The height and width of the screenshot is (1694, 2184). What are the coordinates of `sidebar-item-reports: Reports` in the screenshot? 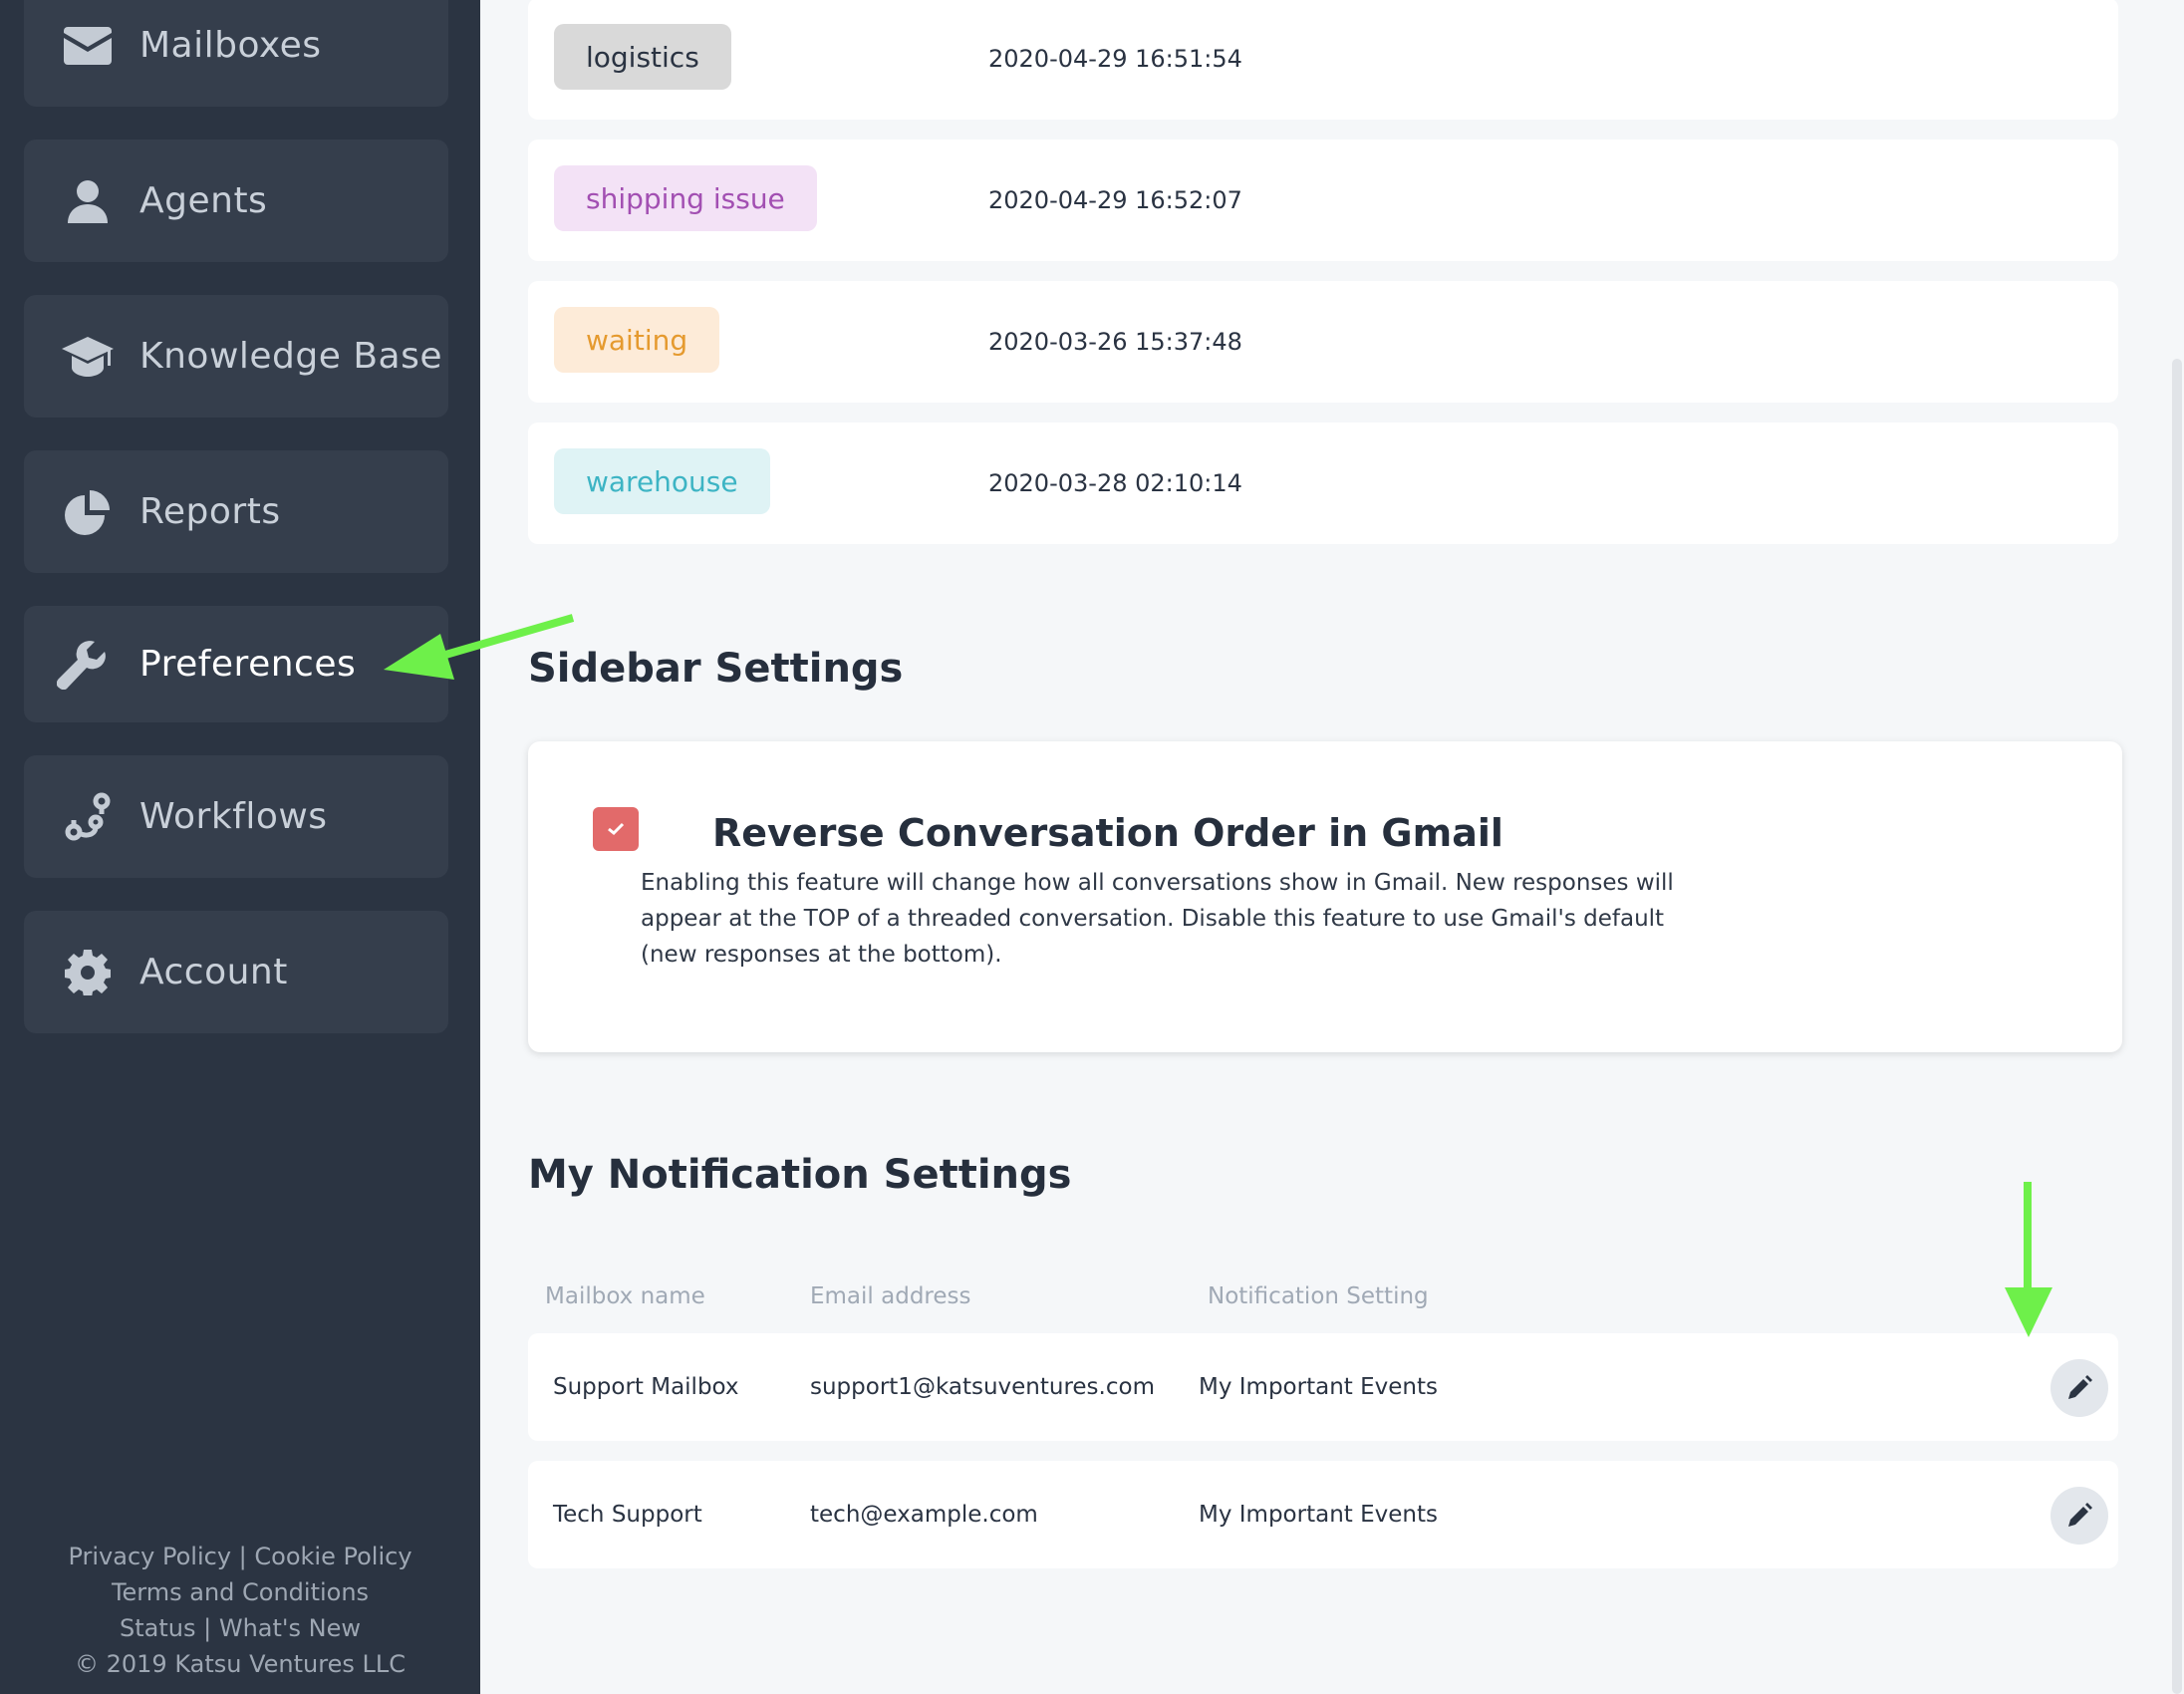 It's located at (236, 512).